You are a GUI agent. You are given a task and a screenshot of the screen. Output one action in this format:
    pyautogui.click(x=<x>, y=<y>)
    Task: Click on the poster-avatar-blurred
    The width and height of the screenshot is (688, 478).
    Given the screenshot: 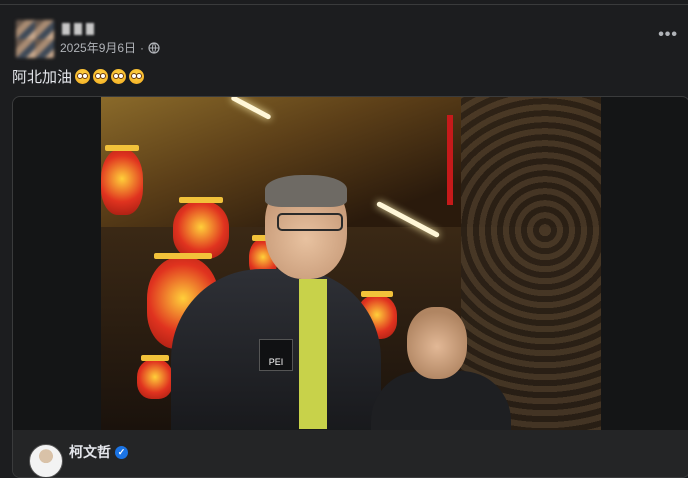 What is the action you would take?
    pyautogui.click(x=35, y=39)
    